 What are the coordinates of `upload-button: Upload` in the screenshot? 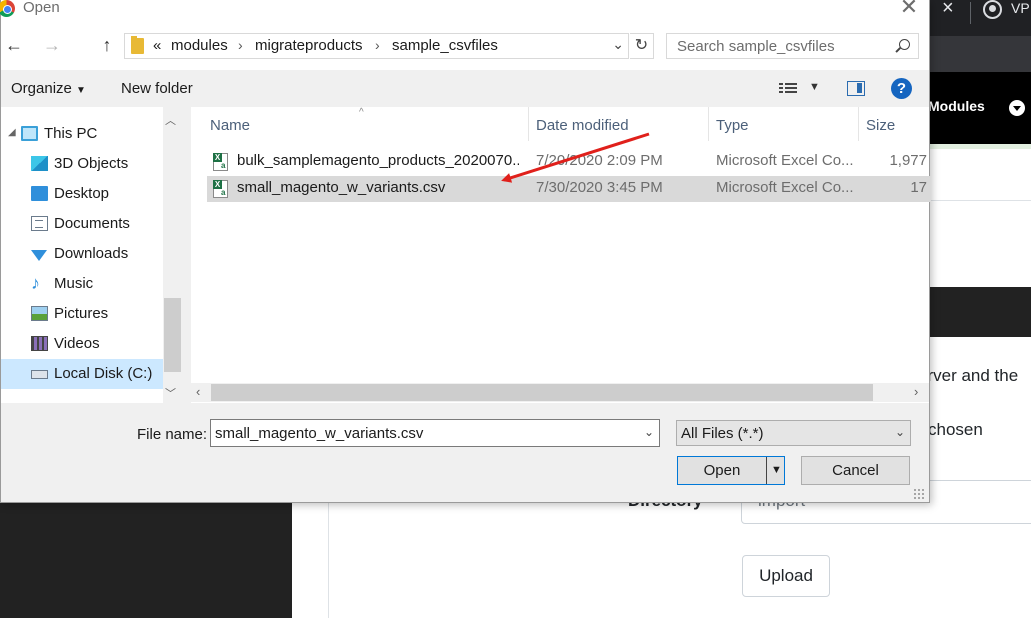 It's located at (786, 576).